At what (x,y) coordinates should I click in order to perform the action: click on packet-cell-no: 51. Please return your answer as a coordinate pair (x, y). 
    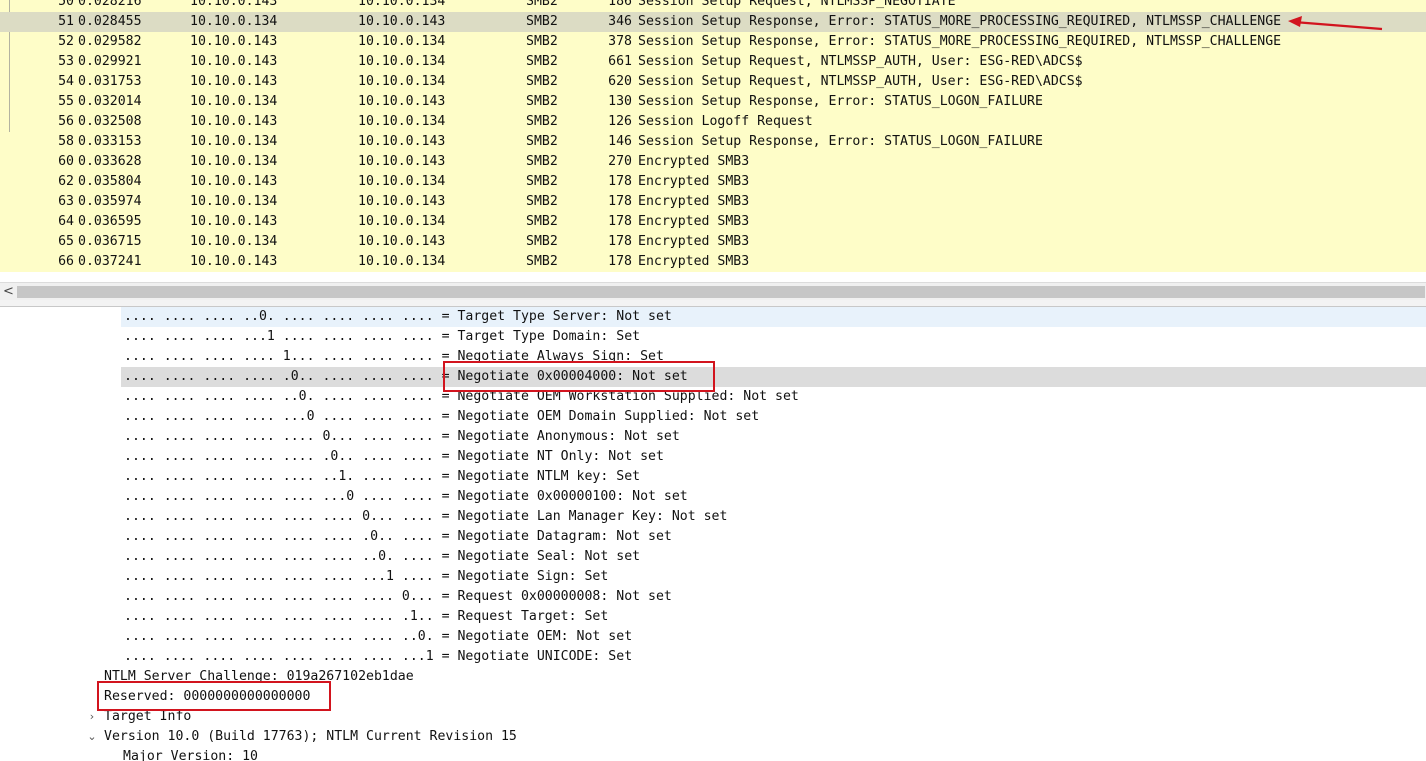
    Looking at the image, I should click on (66, 21).